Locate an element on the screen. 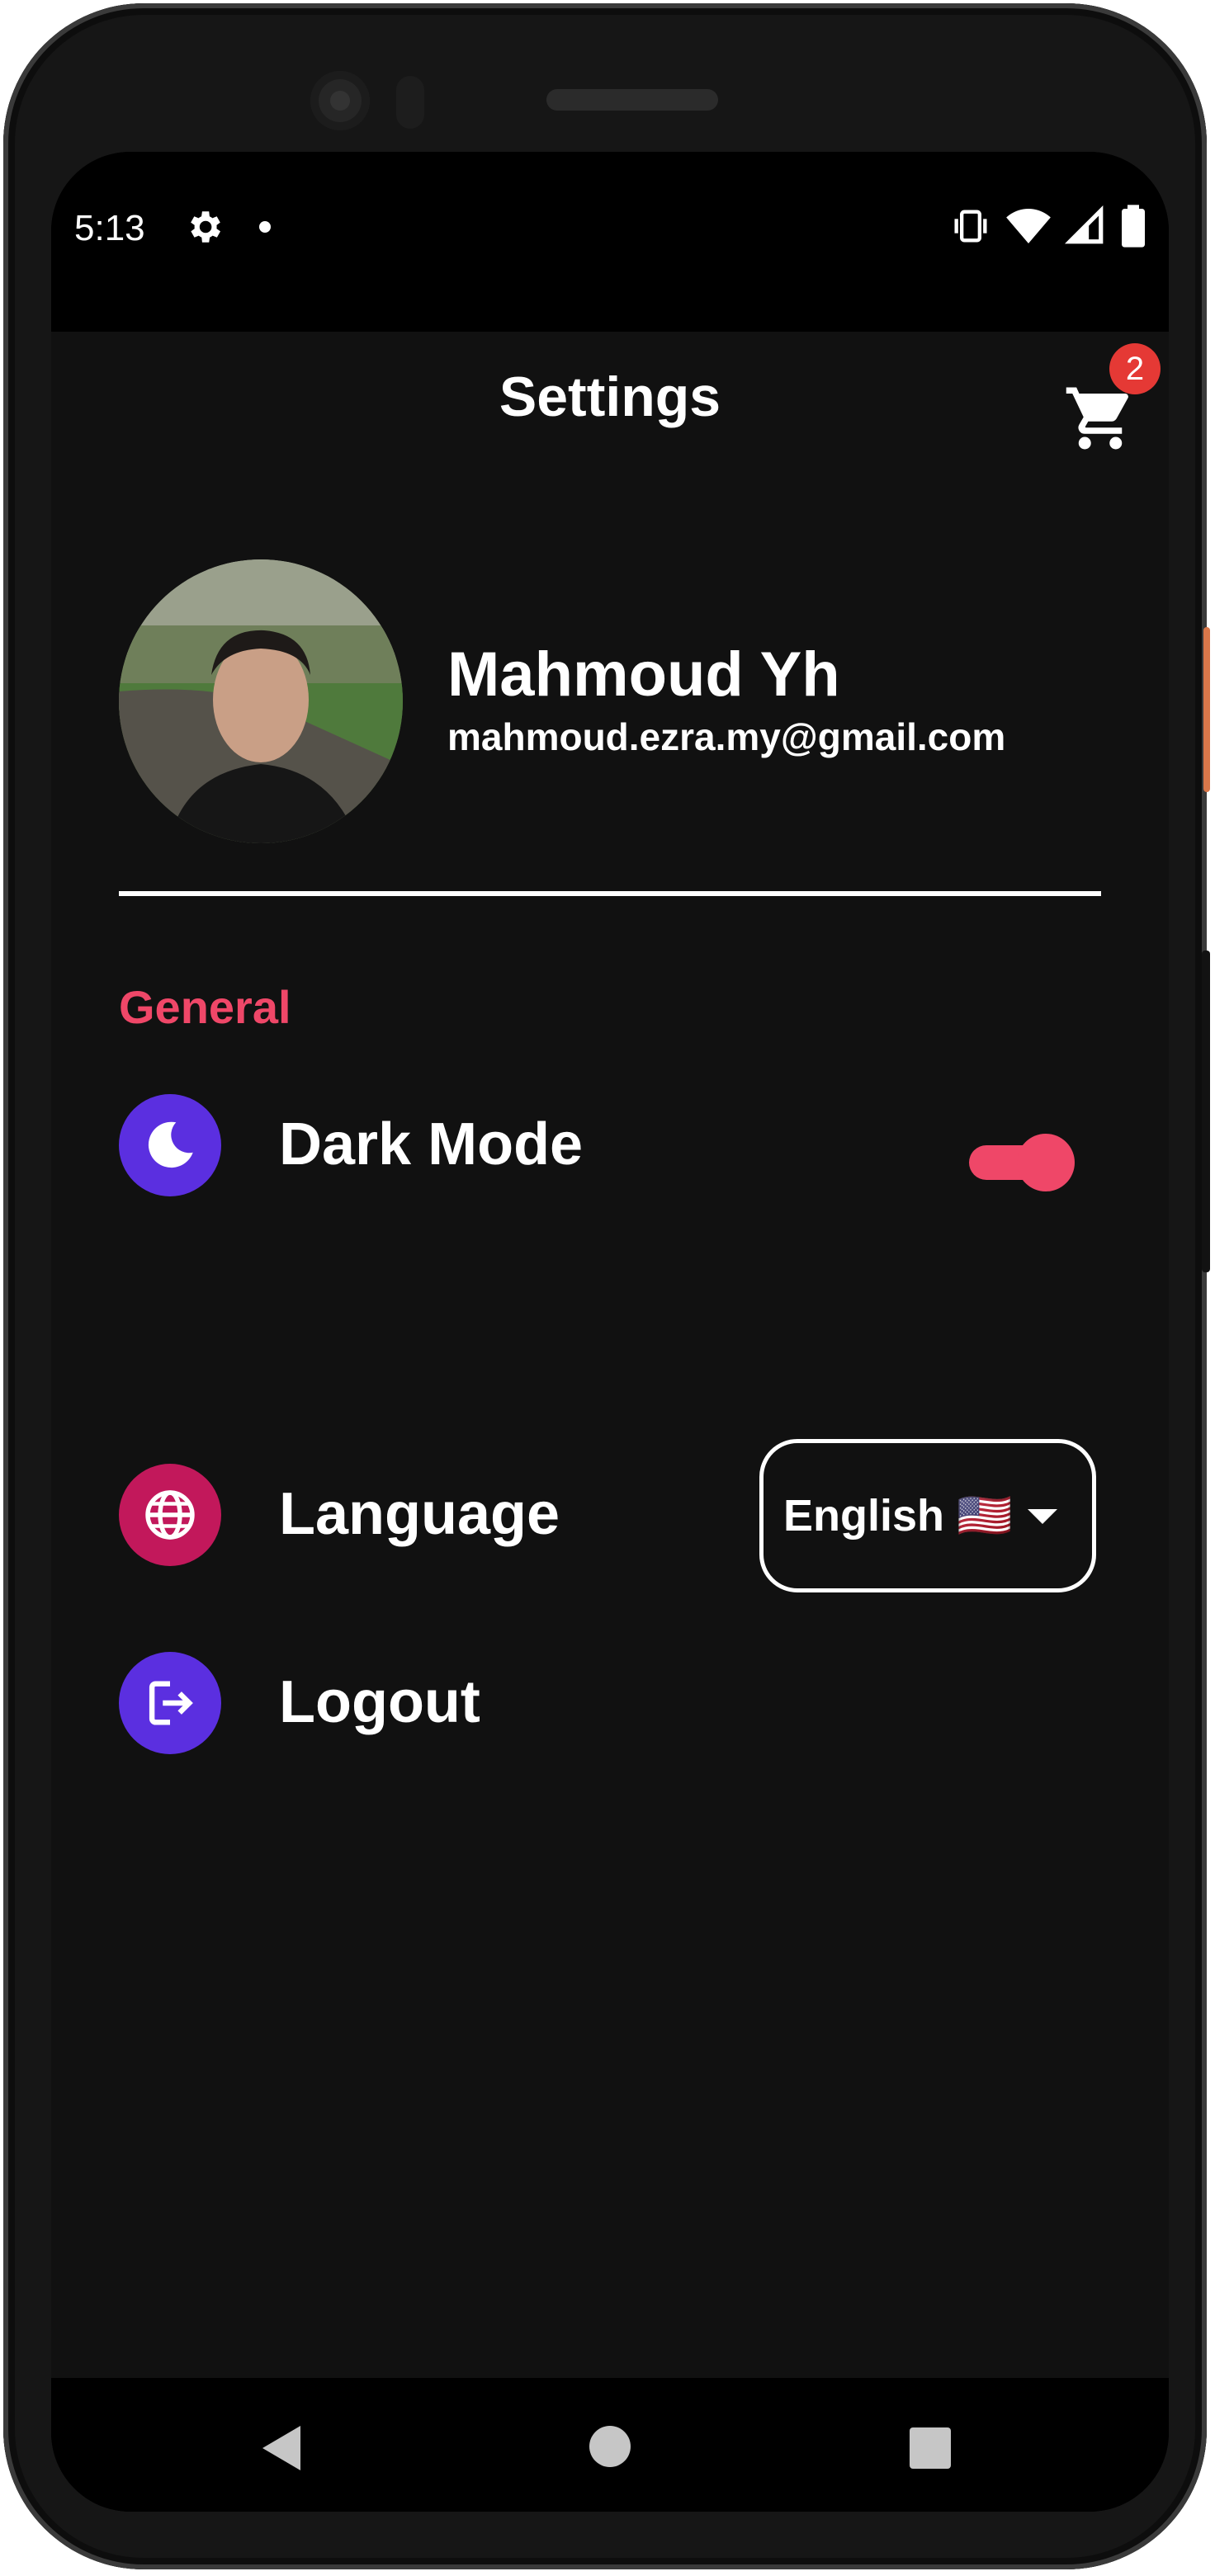 This screenshot has height=2576, width=1215. home-button-icon is located at coordinates (610, 2446).